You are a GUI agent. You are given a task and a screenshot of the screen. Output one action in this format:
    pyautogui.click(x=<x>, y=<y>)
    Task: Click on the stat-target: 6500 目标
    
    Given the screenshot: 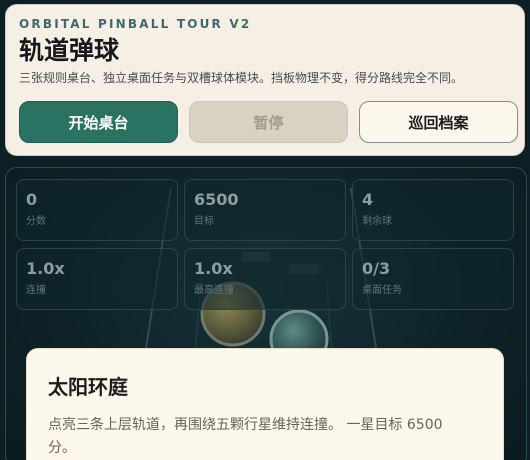 What is the action you would take?
    pyautogui.click(x=265, y=210)
    